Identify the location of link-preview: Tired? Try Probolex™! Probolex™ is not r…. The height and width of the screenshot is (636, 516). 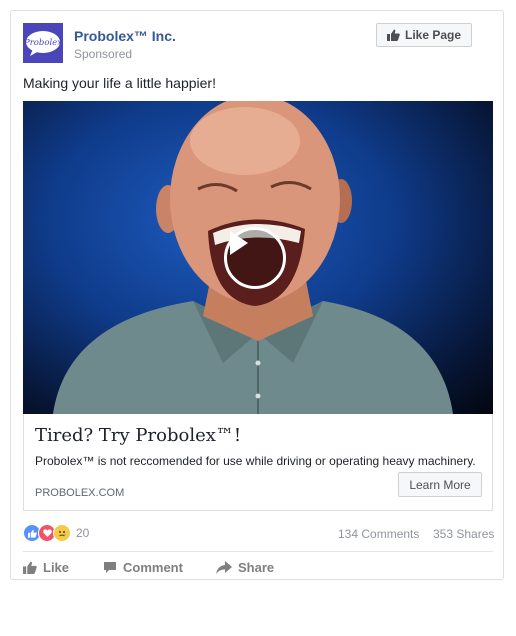
(258, 462).